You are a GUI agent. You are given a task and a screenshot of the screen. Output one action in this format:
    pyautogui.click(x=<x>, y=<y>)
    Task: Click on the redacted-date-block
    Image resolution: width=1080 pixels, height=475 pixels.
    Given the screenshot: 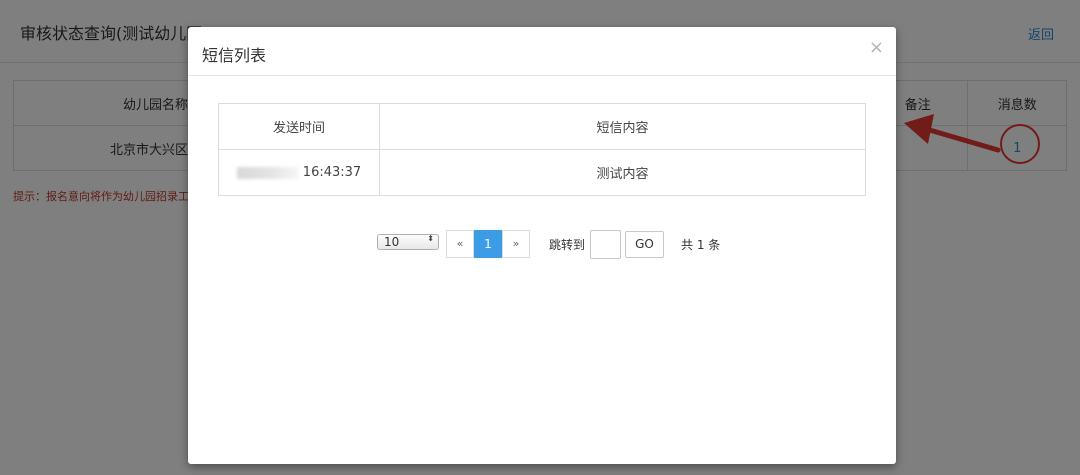 What is the action you would take?
    pyautogui.click(x=267, y=172)
    